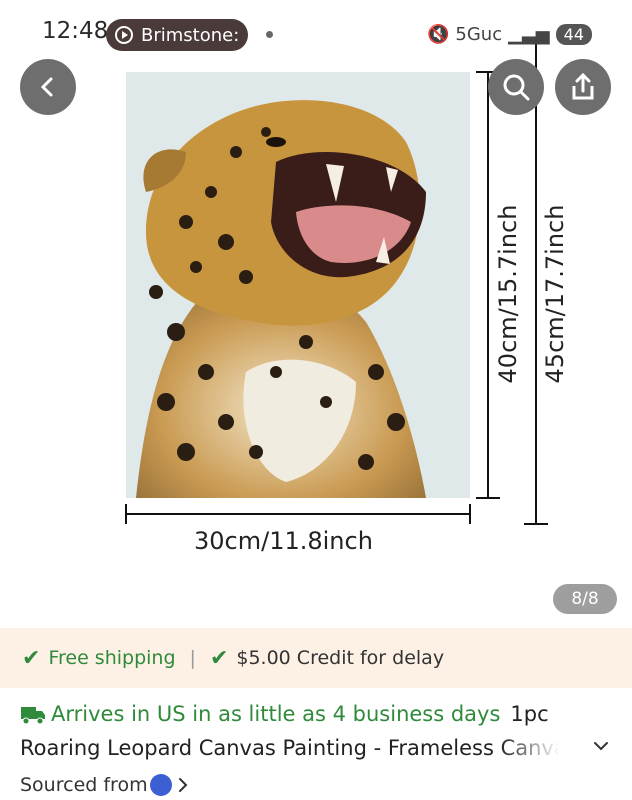 The height and width of the screenshot is (800, 632). I want to click on search-icon, so click(516, 87).